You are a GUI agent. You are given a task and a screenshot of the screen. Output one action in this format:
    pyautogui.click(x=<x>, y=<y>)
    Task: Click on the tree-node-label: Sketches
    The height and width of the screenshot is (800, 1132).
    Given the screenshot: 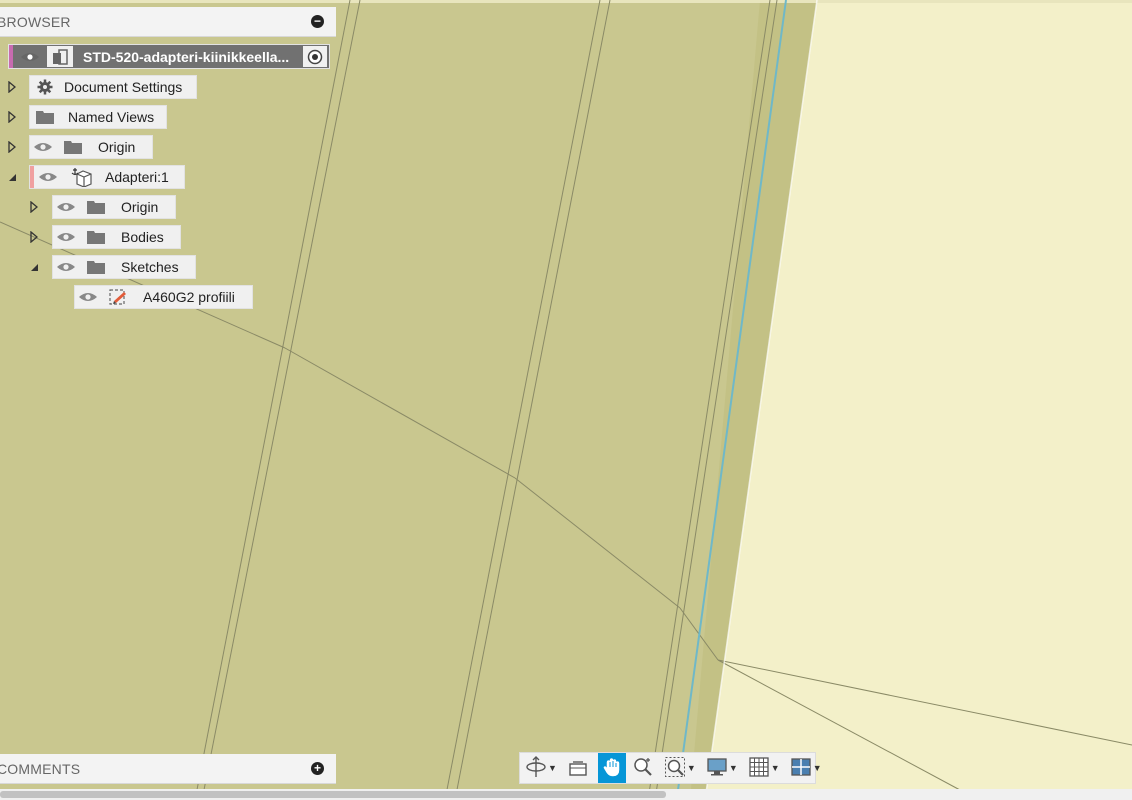 What is the action you would take?
    pyautogui.click(x=150, y=267)
    